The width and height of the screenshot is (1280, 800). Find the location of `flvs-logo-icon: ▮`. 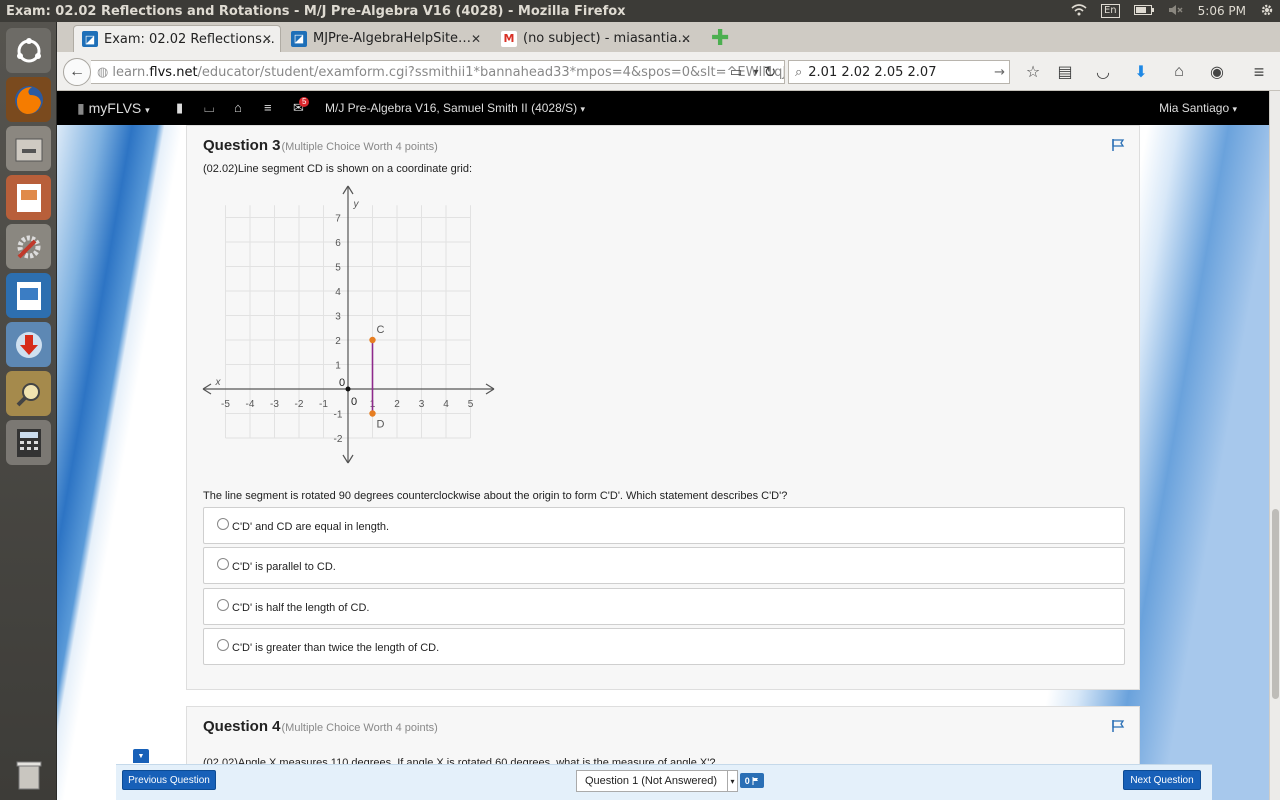

flvs-logo-icon: ▮ is located at coordinates (81, 108).